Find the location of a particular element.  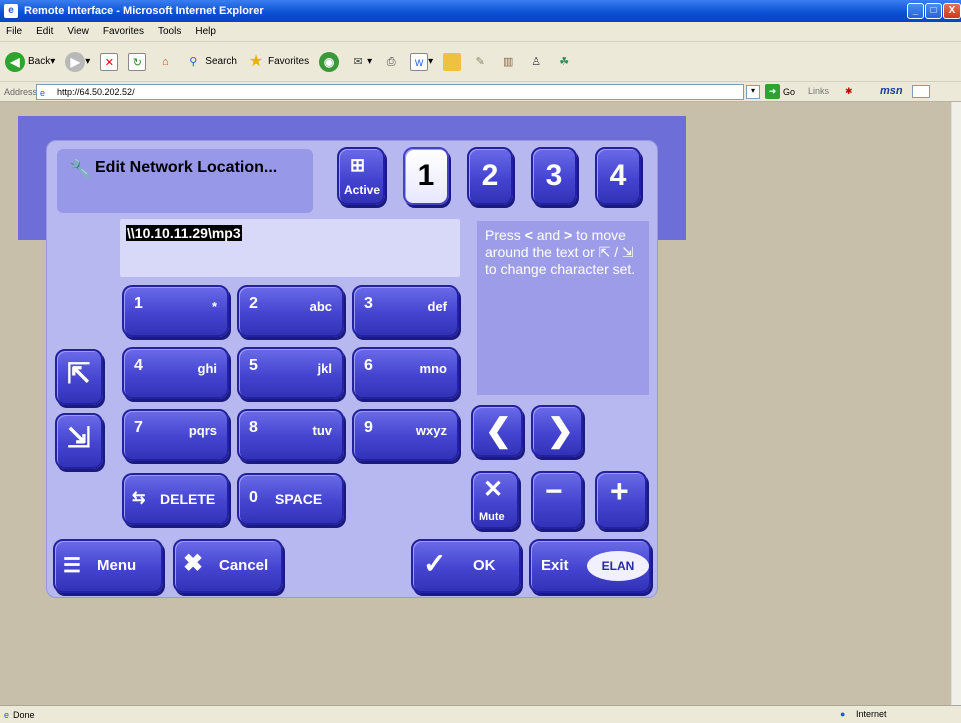

checkmark-icon: ✓ is located at coordinates (435, 563).